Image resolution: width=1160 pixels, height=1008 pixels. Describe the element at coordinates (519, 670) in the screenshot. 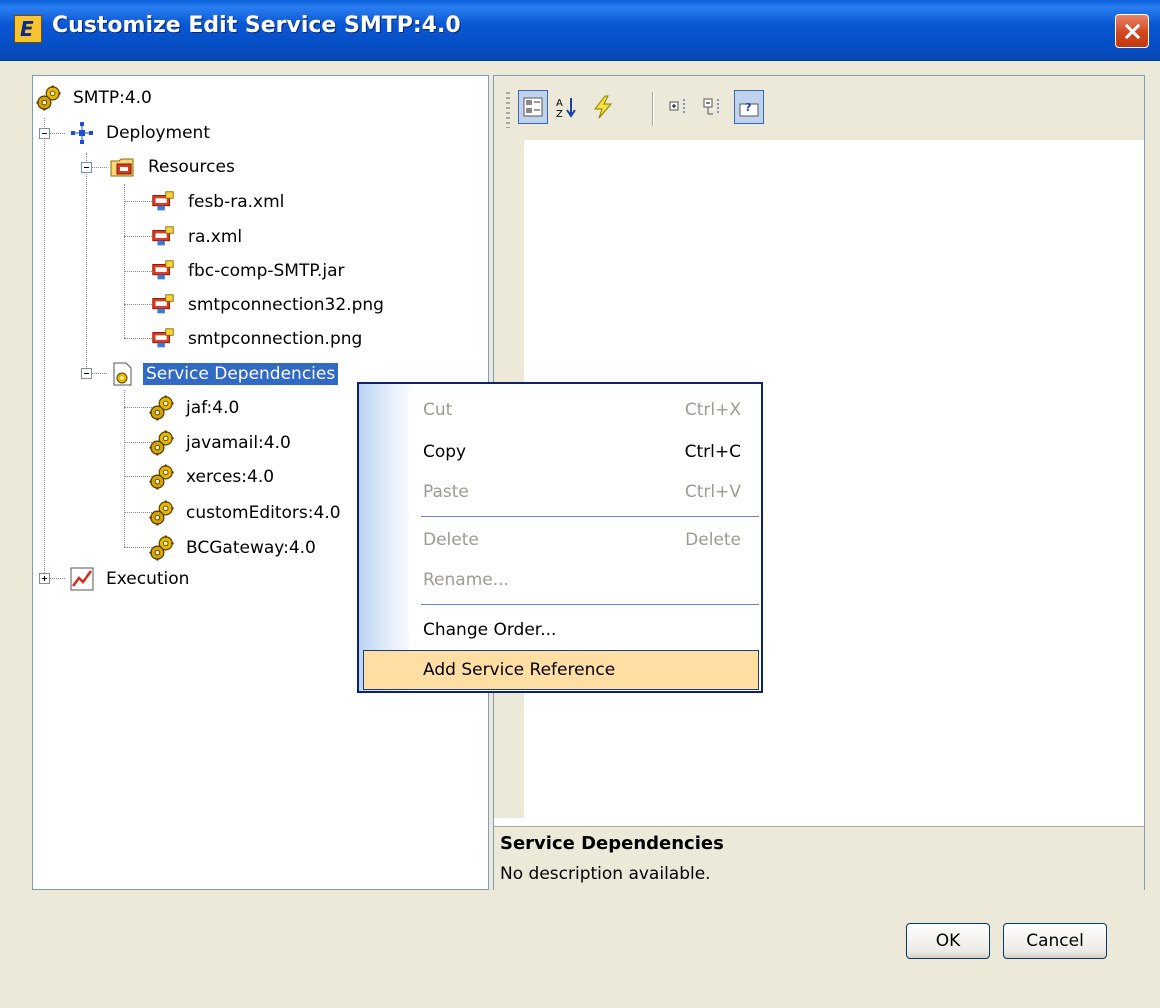

I see `menu-item-label: Add Service Reference` at that location.